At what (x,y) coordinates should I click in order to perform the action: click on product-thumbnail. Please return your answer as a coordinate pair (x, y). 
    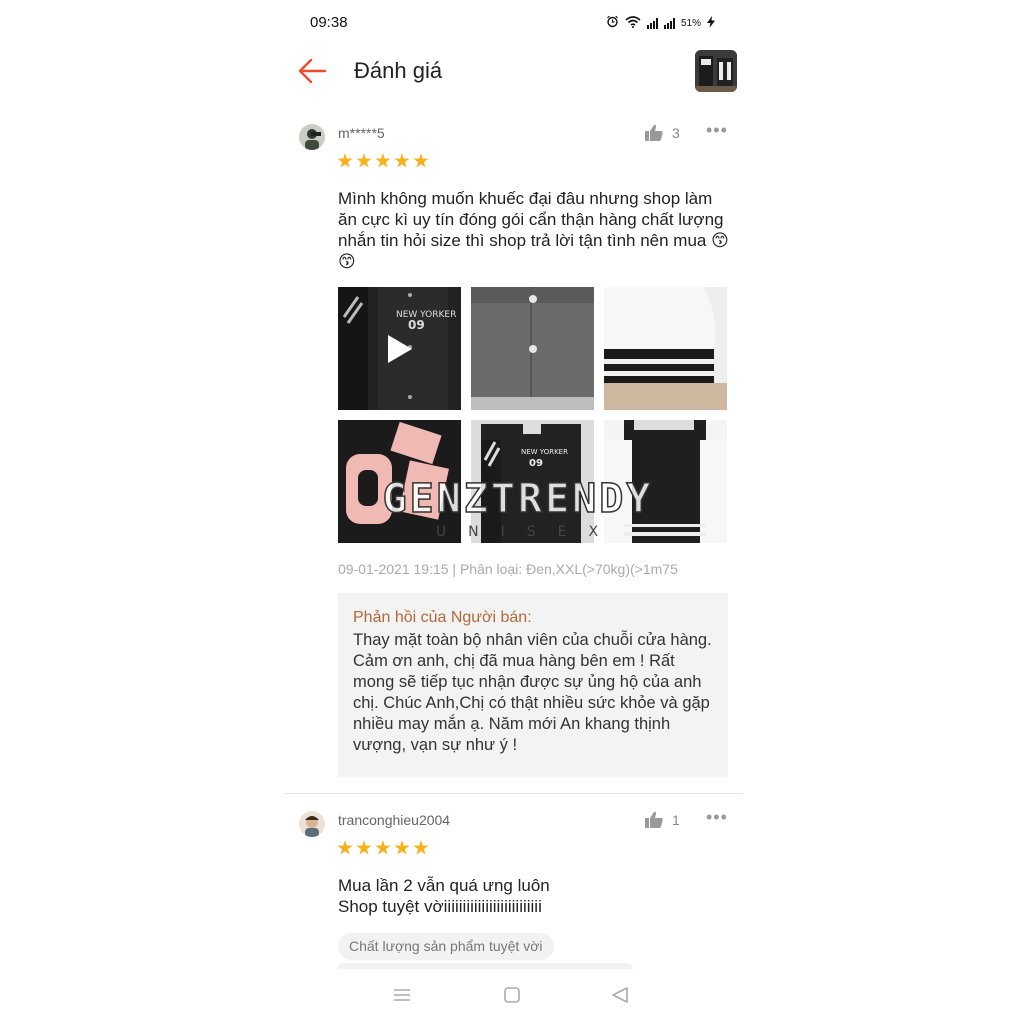
    Looking at the image, I should click on (716, 71).